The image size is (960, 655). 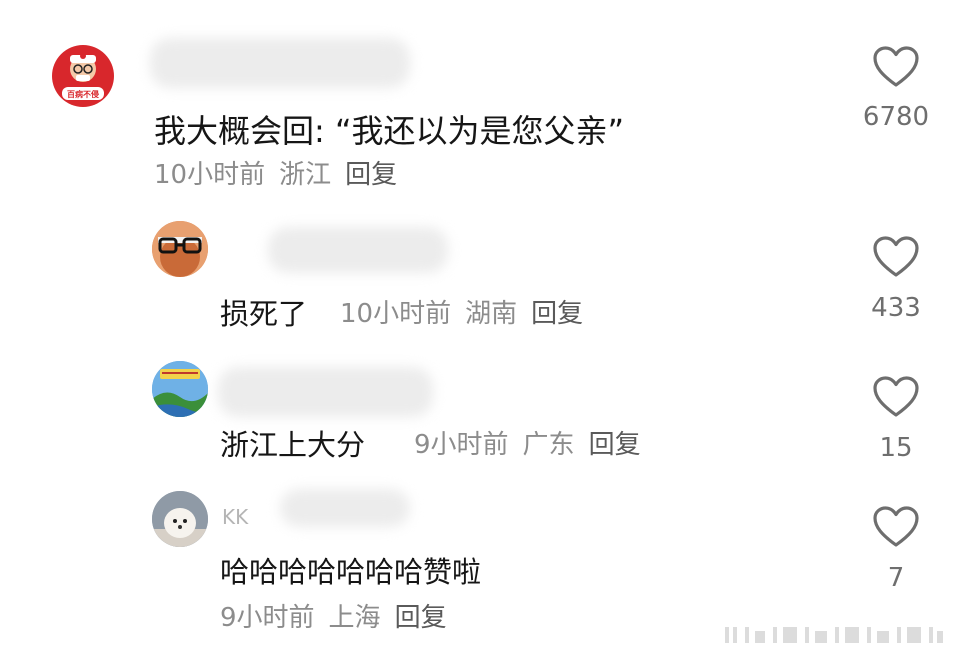 I want to click on reply-location: 上海, so click(x=354, y=618).